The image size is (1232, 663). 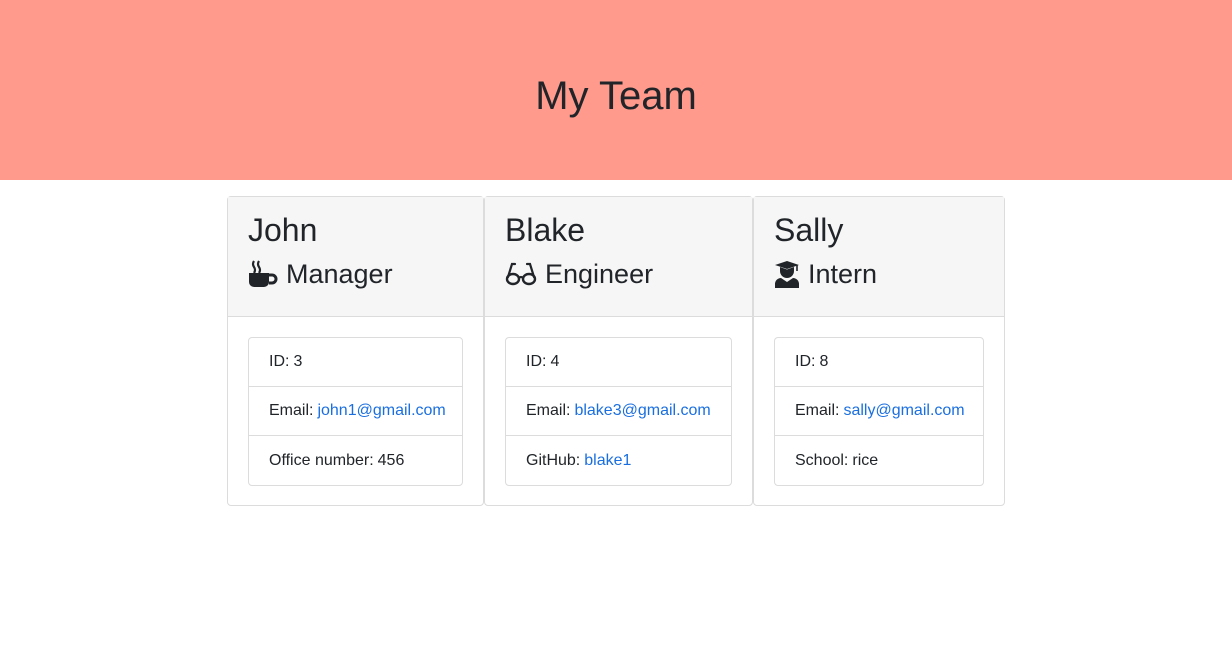 What do you see at coordinates (391, 460) in the screenshot?
I see `office-number-value: 456` at bounding box center [391, 460].